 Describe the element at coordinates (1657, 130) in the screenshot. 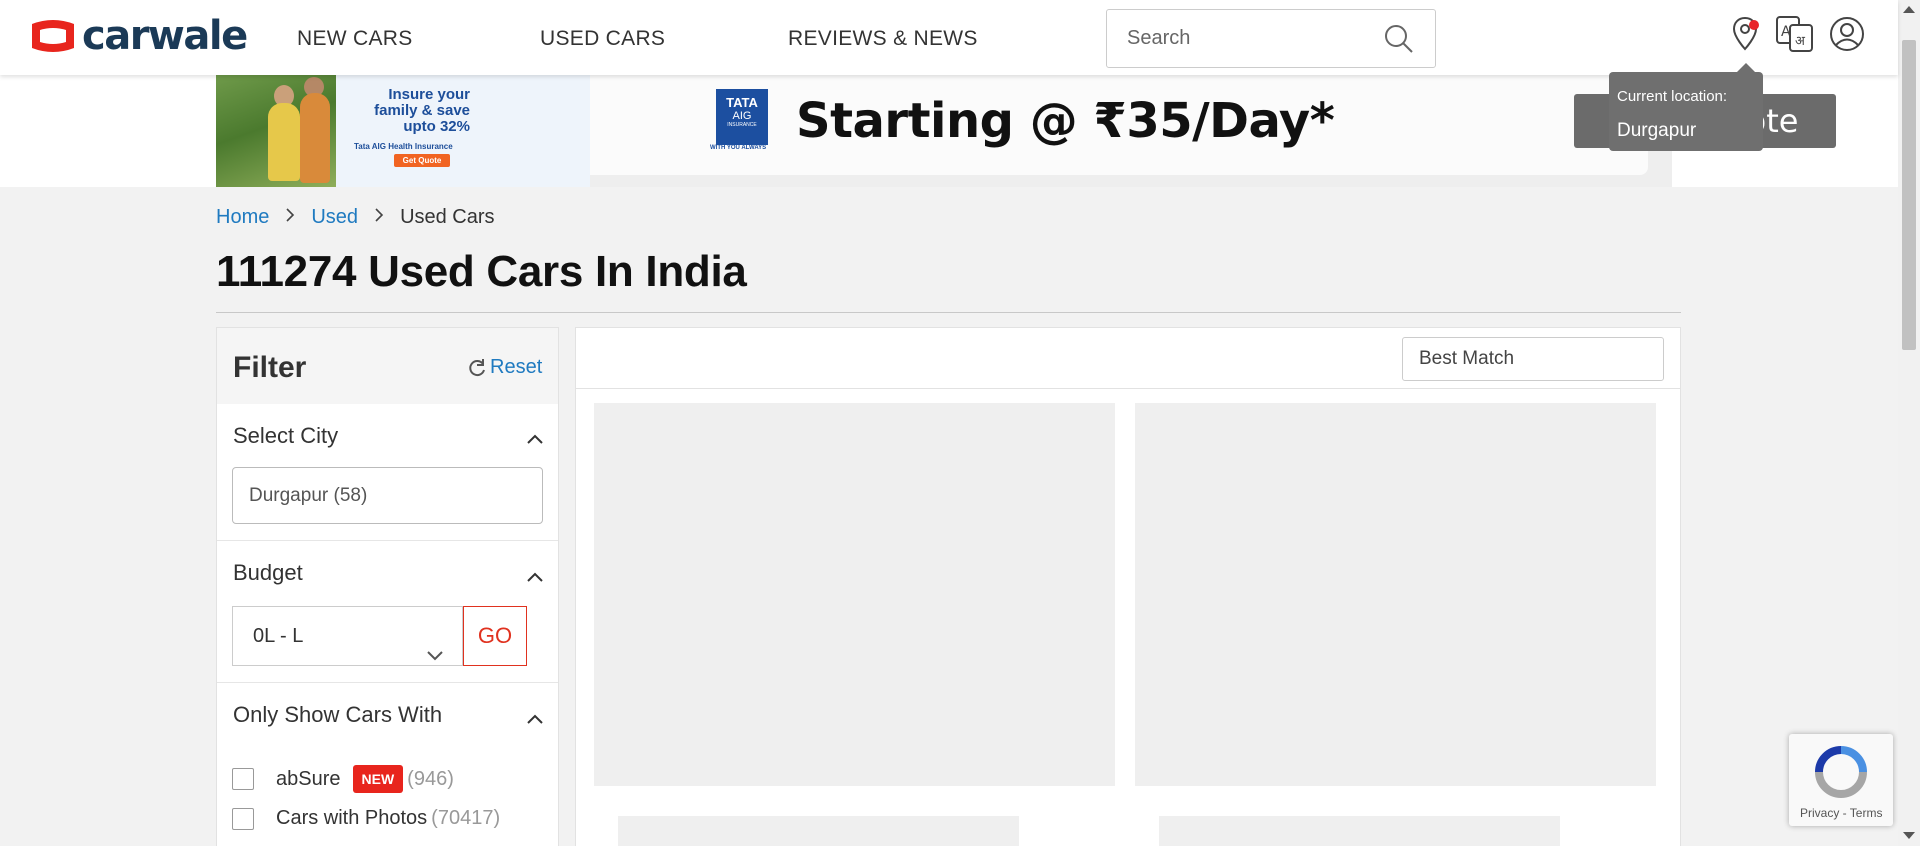

I see `current-location-city: Durgapur` at that location.